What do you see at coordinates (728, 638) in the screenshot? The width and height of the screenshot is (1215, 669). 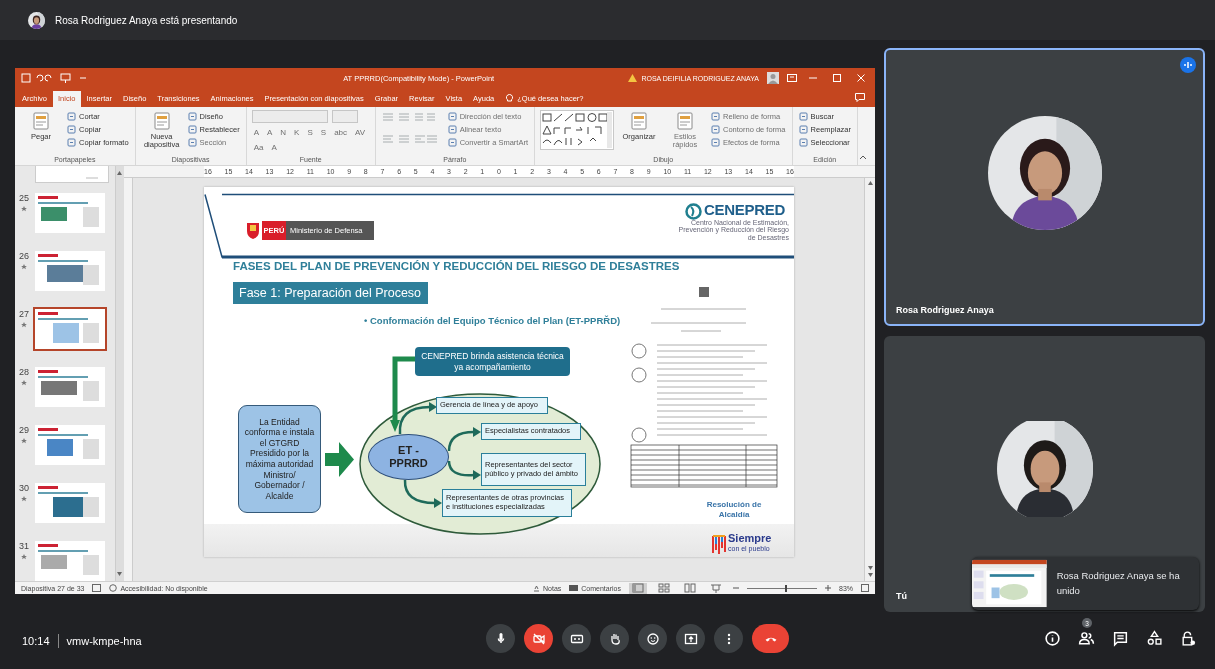 I see `more-icon` at bounding box center [728, 638].